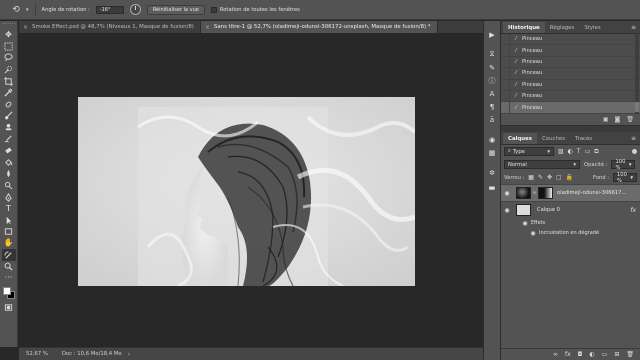  I want to click on chain-link-icon: ∞, so click(534, 193).